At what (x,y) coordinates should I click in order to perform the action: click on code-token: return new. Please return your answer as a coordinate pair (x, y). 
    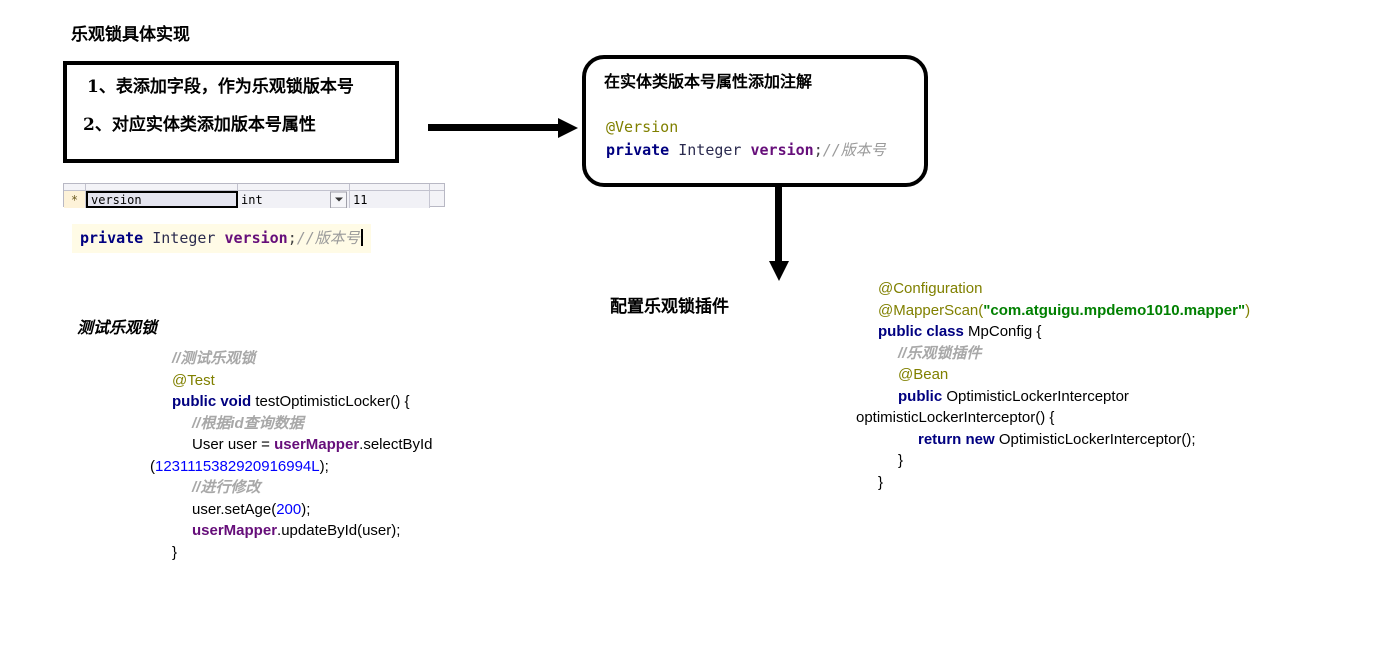
    Looking at the image, I should click on (956, 439).